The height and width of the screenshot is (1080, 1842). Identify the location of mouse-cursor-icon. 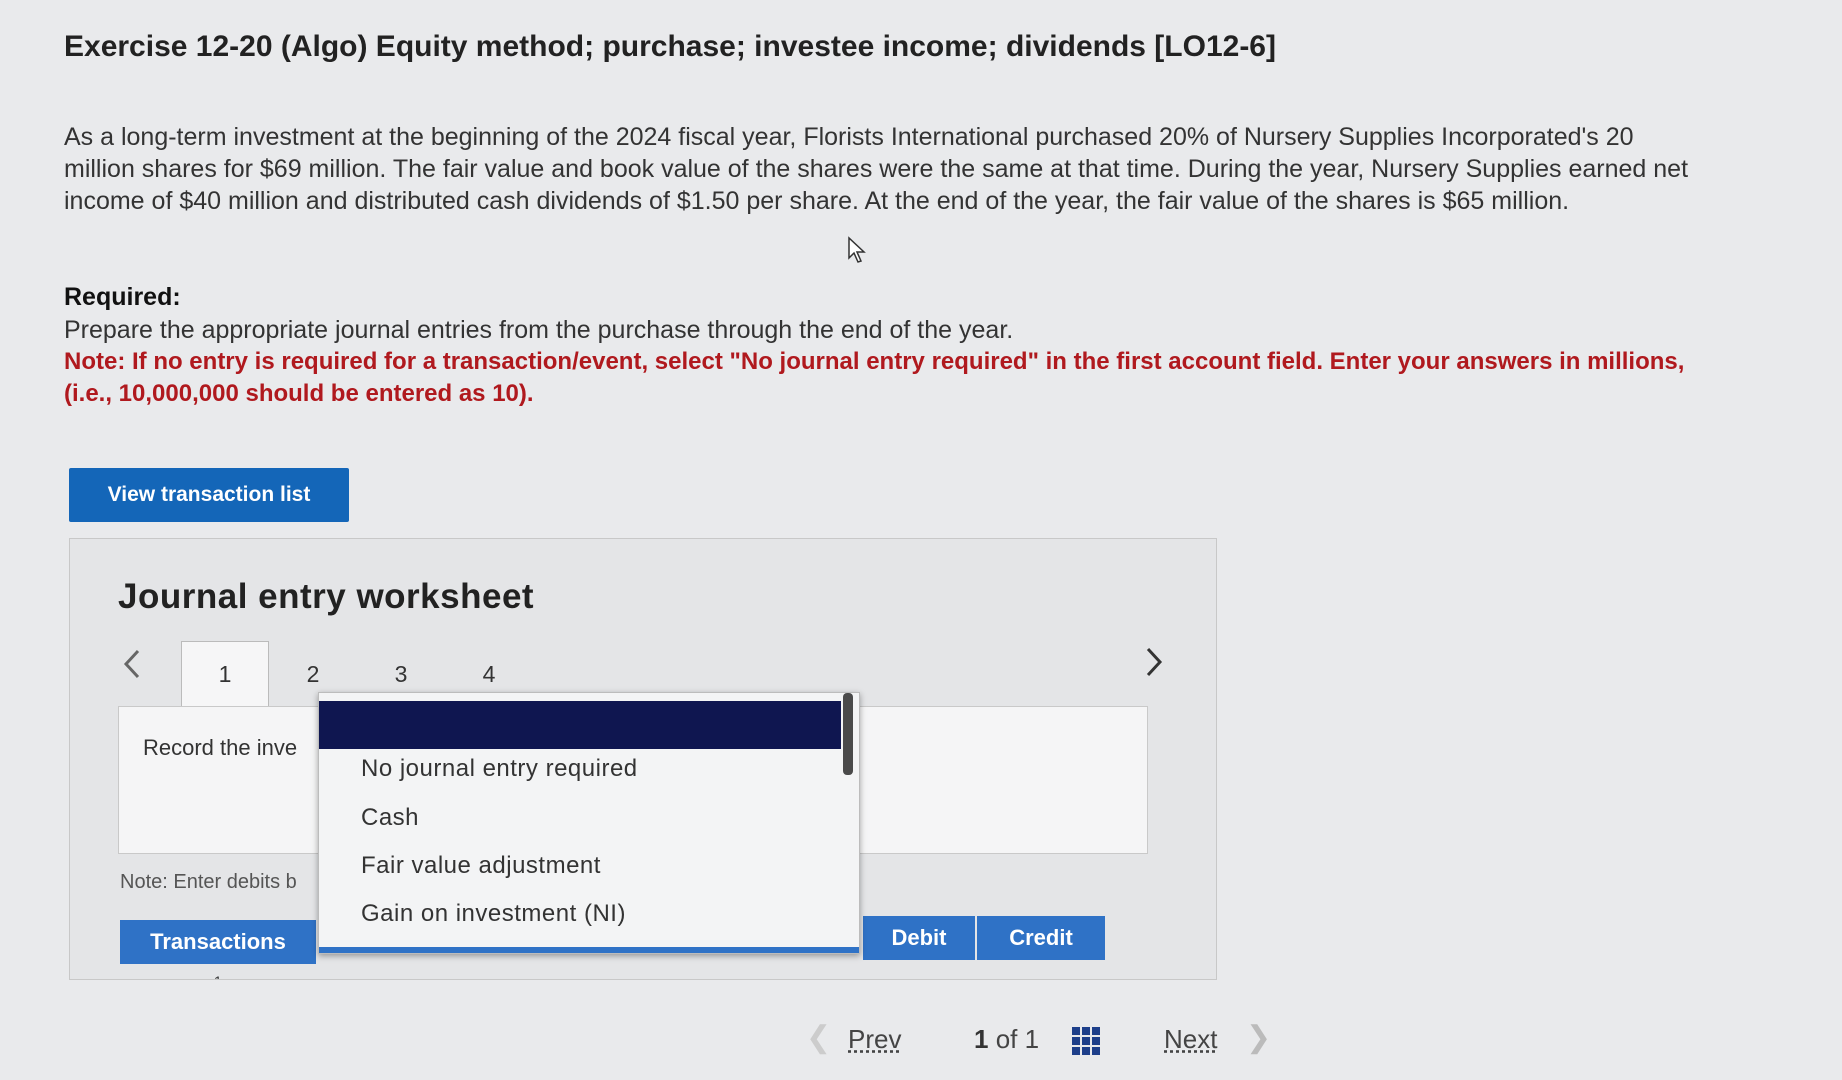
(857, 249).